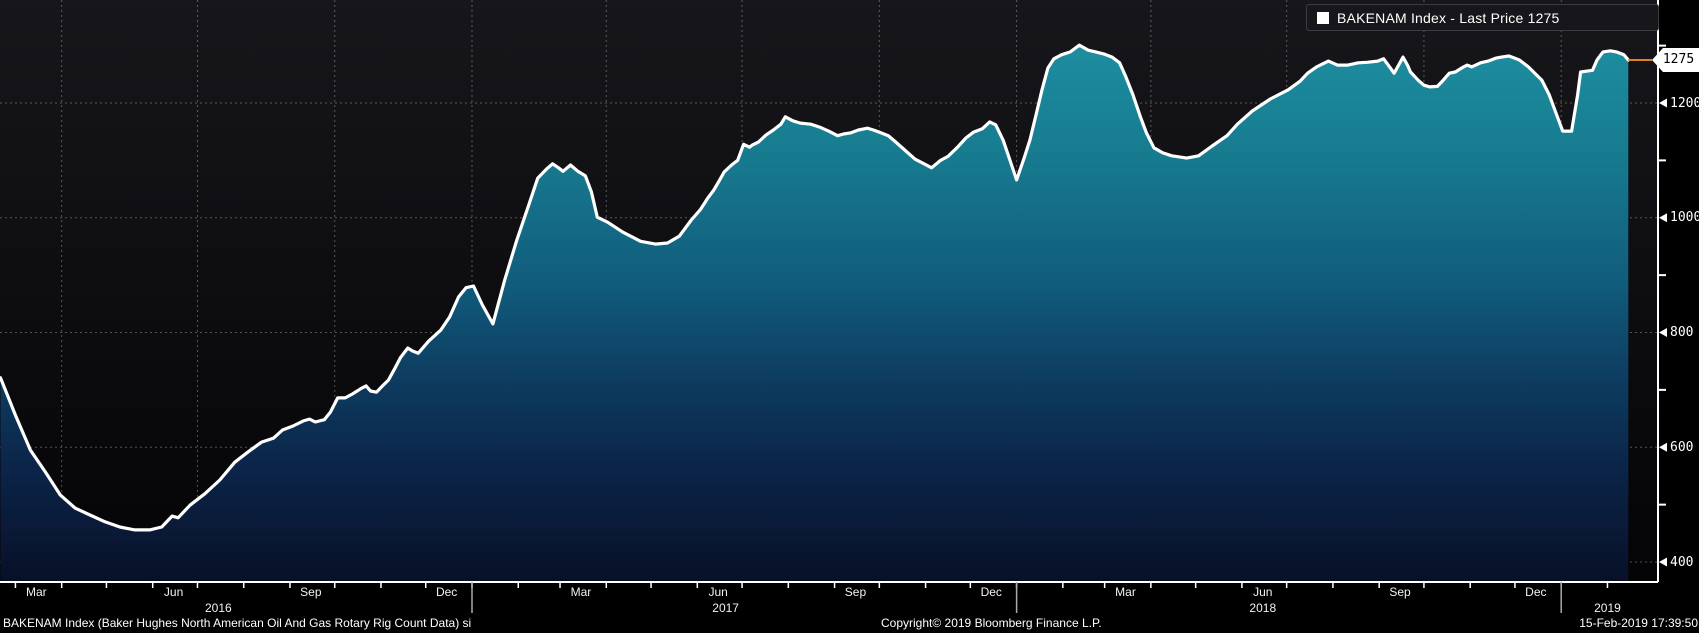 The width and height of the screenshot is (1699, 633). What do you see at coordinates (1662, 305) in the screenshot?
I see `y-axis-ticks` at bounding box center [1662, 305].